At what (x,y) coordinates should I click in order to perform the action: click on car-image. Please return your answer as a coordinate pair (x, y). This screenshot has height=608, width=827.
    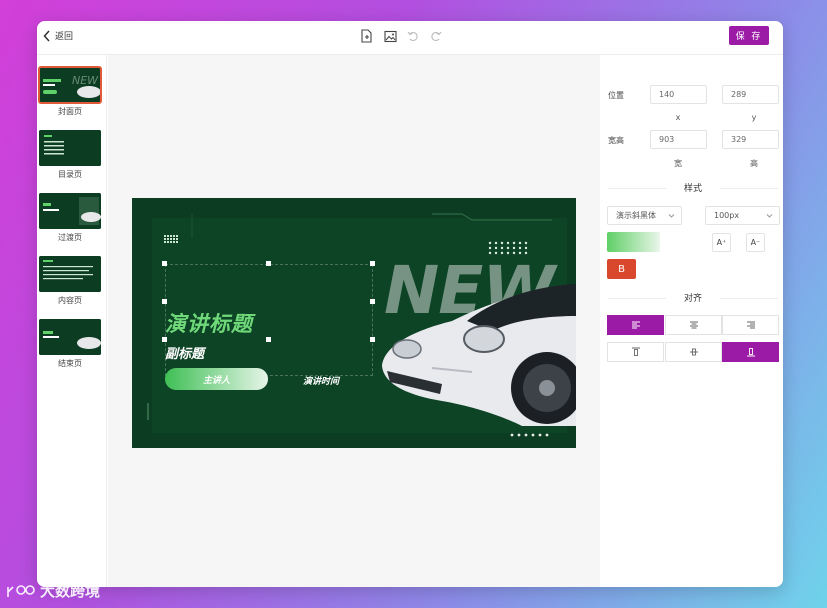
    Looking at the image, I should click on (479, 355).